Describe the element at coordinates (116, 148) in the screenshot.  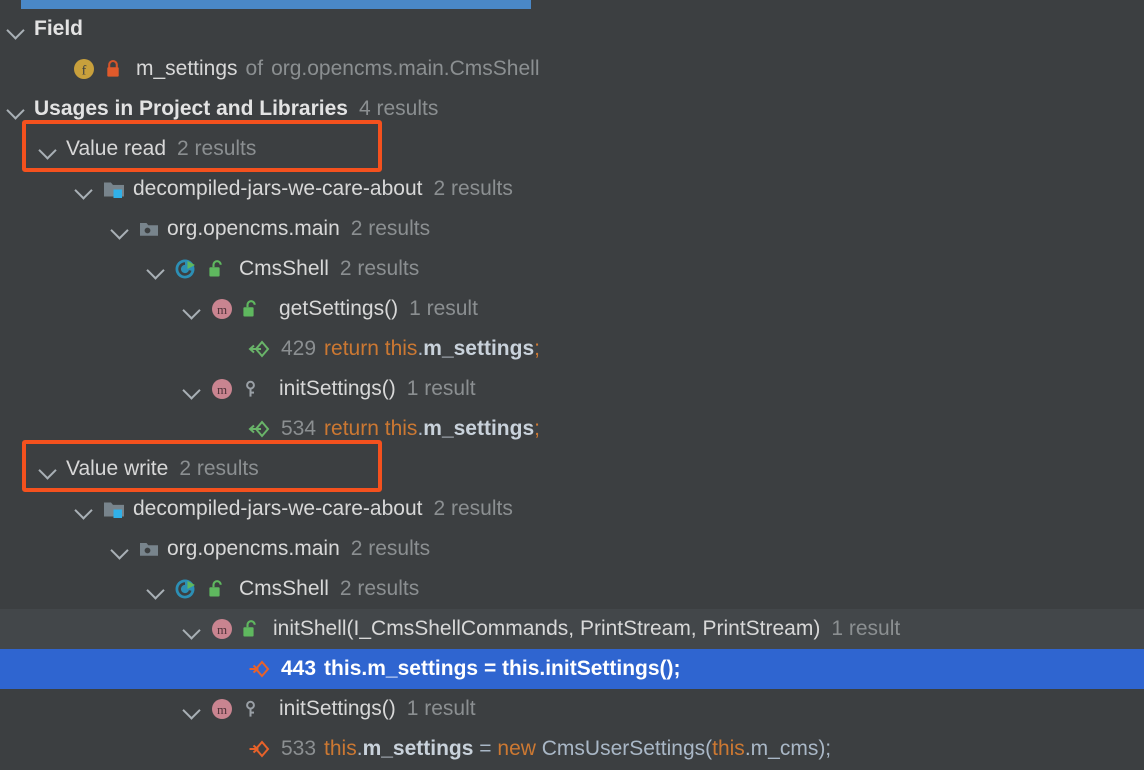
I see `group-label: Value read` at that location.